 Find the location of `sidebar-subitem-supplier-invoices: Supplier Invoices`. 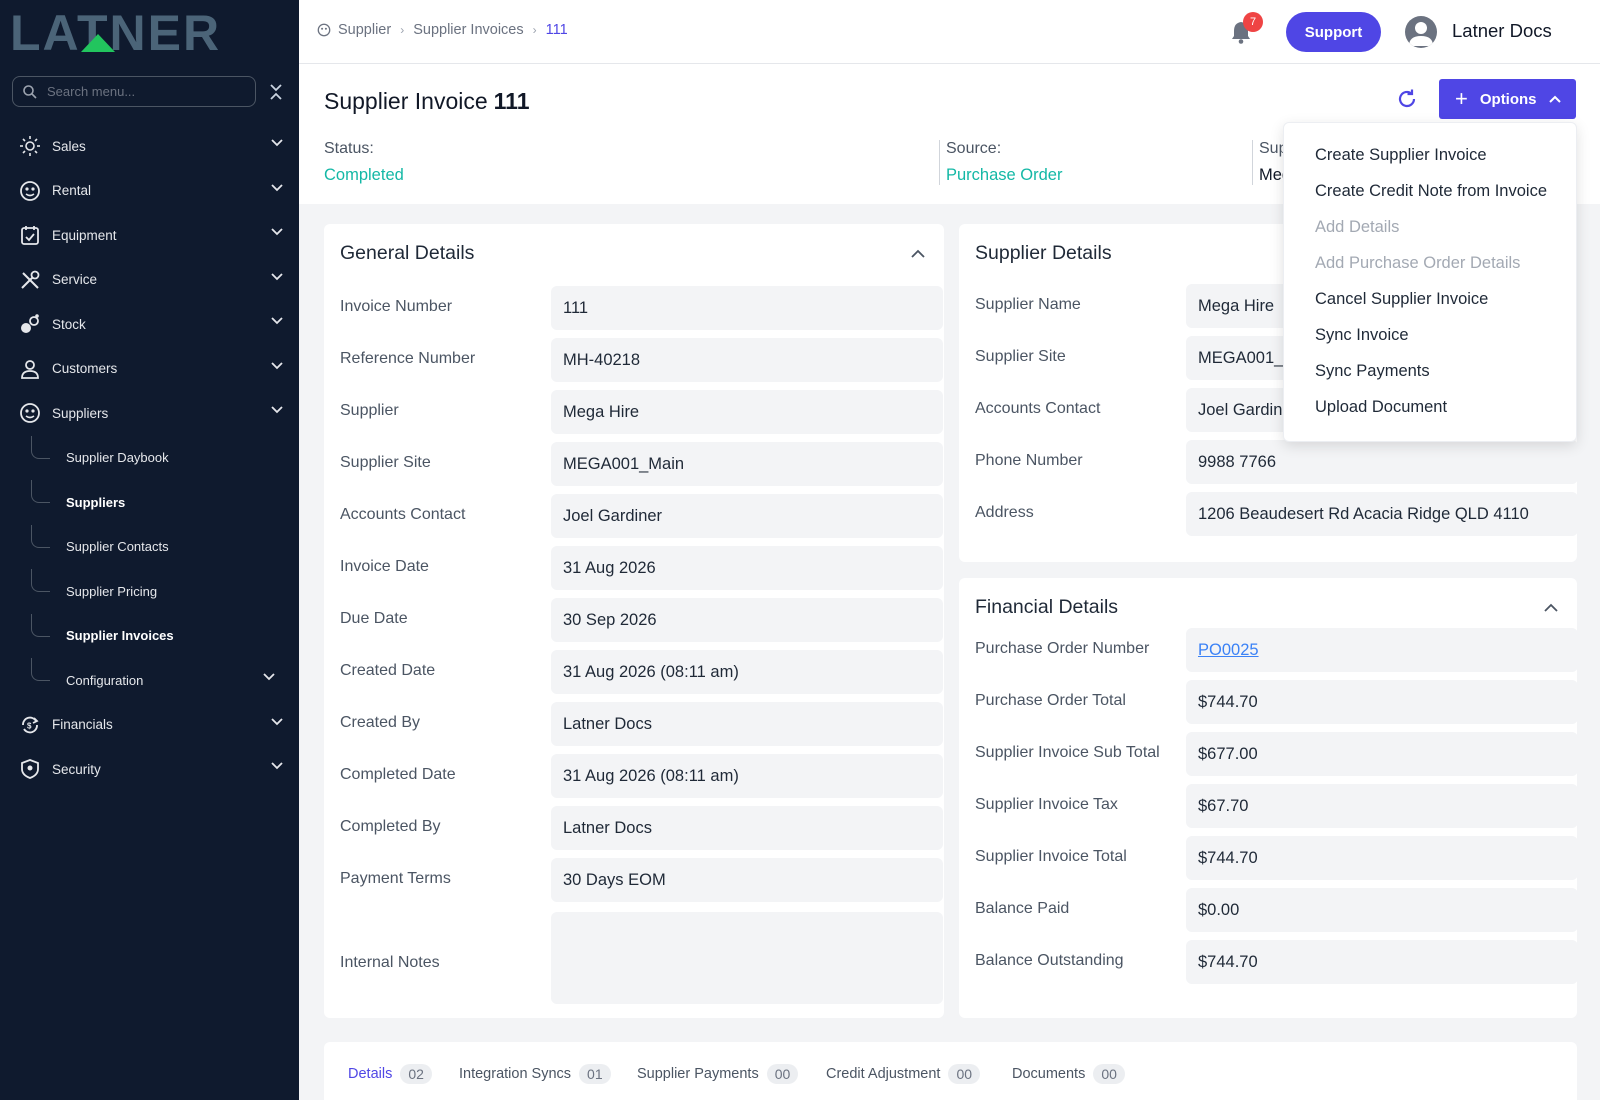

sidebar-subitem-supplier-invoices: Supplier Invoices is located at coordinates (149, 636).